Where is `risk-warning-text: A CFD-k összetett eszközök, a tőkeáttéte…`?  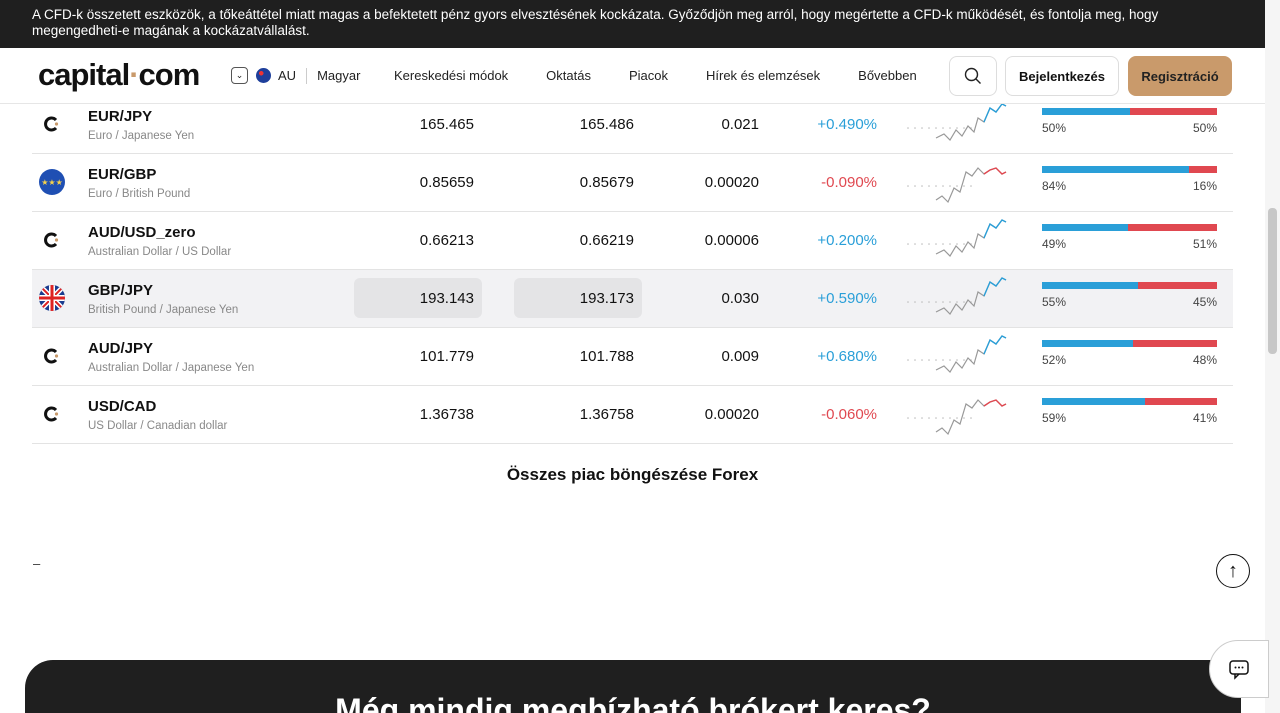 risk-warning-text: A CFD-k összetett eszközök, a tőkeáttéte… is located at coordinates (595, 22).